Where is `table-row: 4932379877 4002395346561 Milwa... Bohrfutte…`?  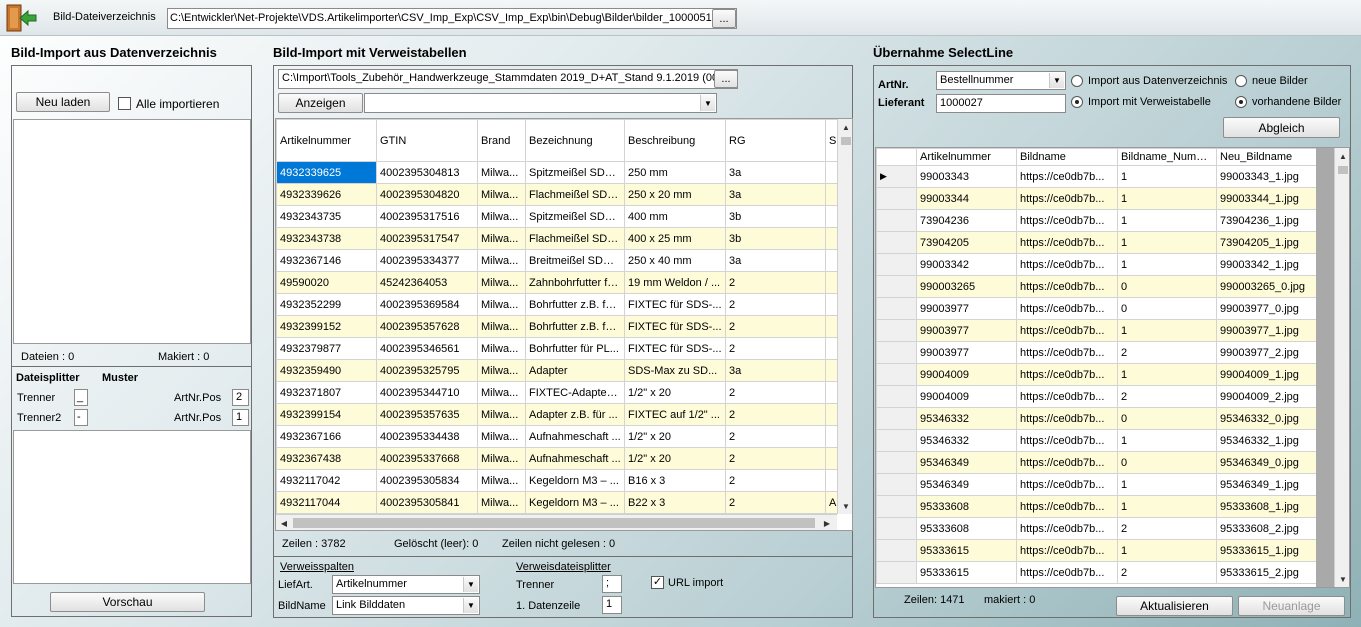 table-row: 4932379877 4002395346561 Milwa... Bohrfutte… is located at coordinates (564, 348).